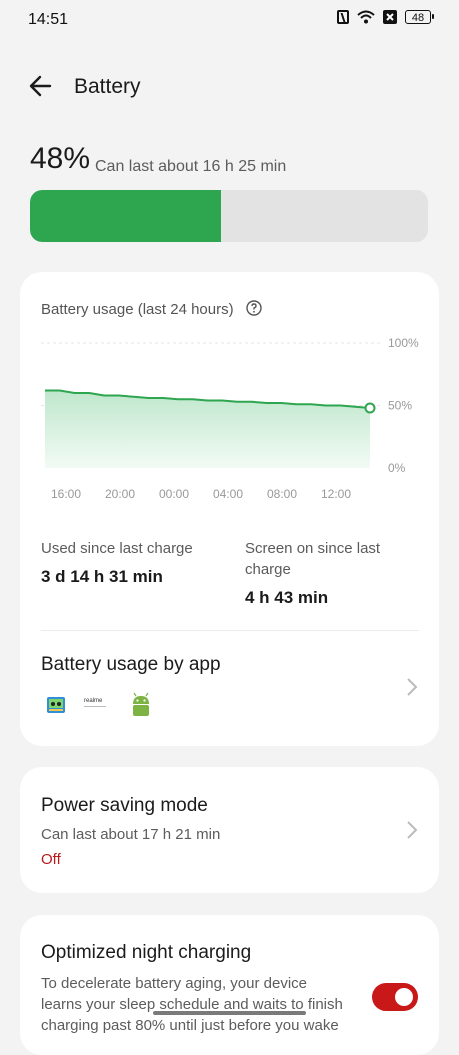 The image size is (459, 1055). I want to click on battery-level-fill, so click(126, 216).